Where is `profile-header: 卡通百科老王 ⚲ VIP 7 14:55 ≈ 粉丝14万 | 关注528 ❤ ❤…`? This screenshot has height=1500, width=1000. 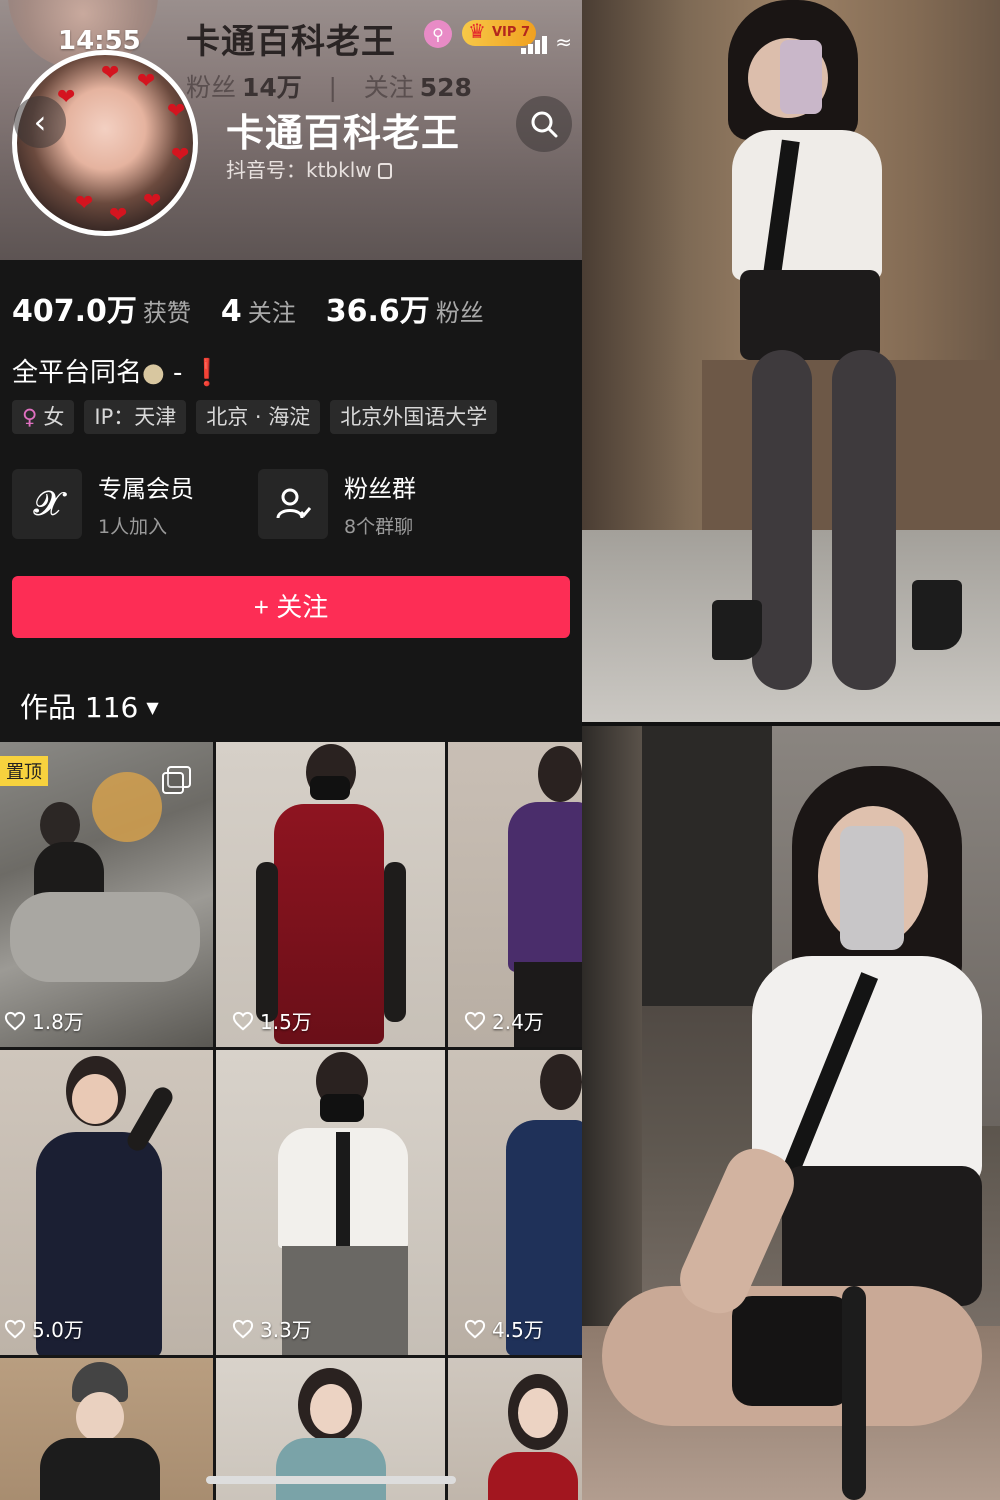 profile-header: 卡通百科老王 ⚲ VIP 7 14:55 ≈ 粉丝14万 | 关注528 ❤ ❤… is located at coordinates (291, 130).